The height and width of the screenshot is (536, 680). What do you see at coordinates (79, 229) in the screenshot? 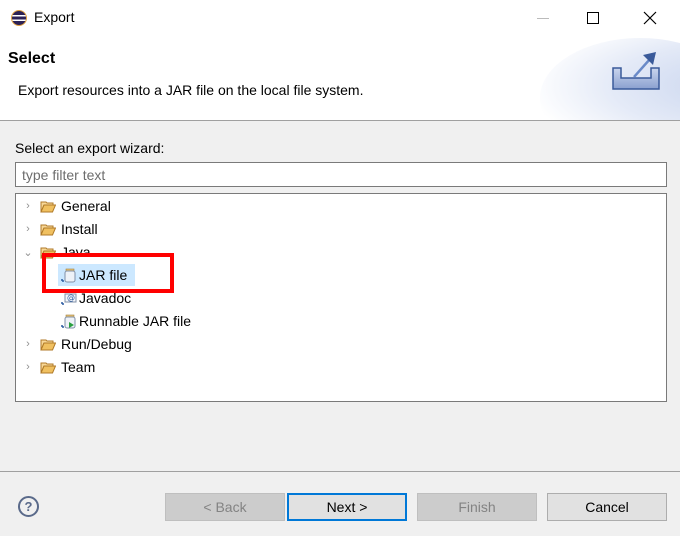
I see `tree-item-label: Install` at bounding box center [79, 229].